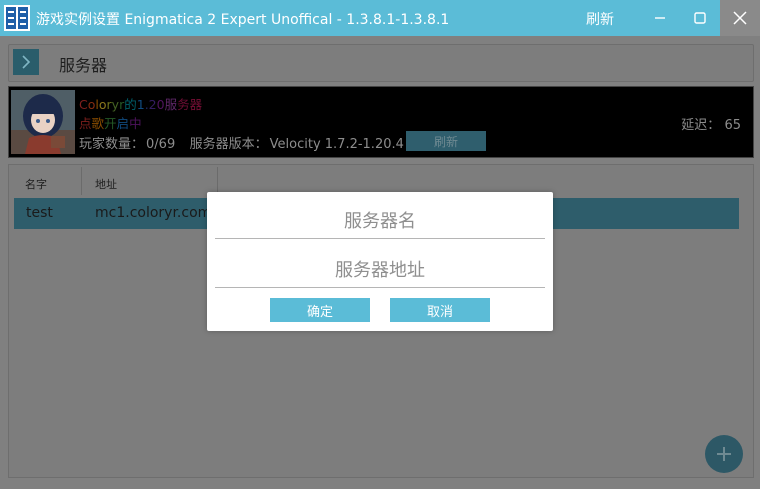 This screenshot has height=489, width=760. Describe the element at coordinates (153, 213) in the screenshot. I see `row-address-cell: mc1.coloryr.com` at that location.